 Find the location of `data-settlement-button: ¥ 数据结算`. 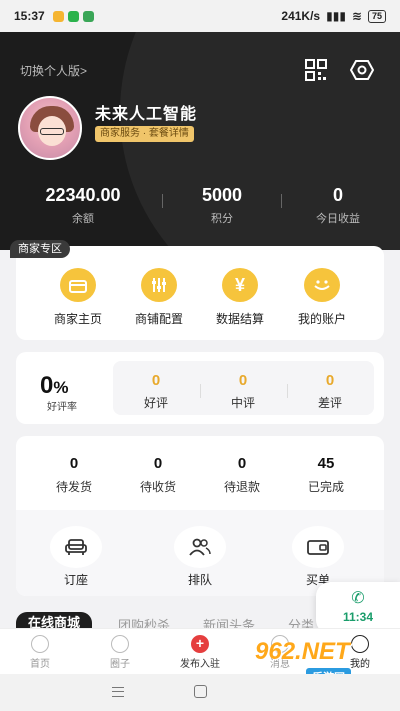

data-settlement-button: ¥ 数据结算 is located at coordinates (240, 297).